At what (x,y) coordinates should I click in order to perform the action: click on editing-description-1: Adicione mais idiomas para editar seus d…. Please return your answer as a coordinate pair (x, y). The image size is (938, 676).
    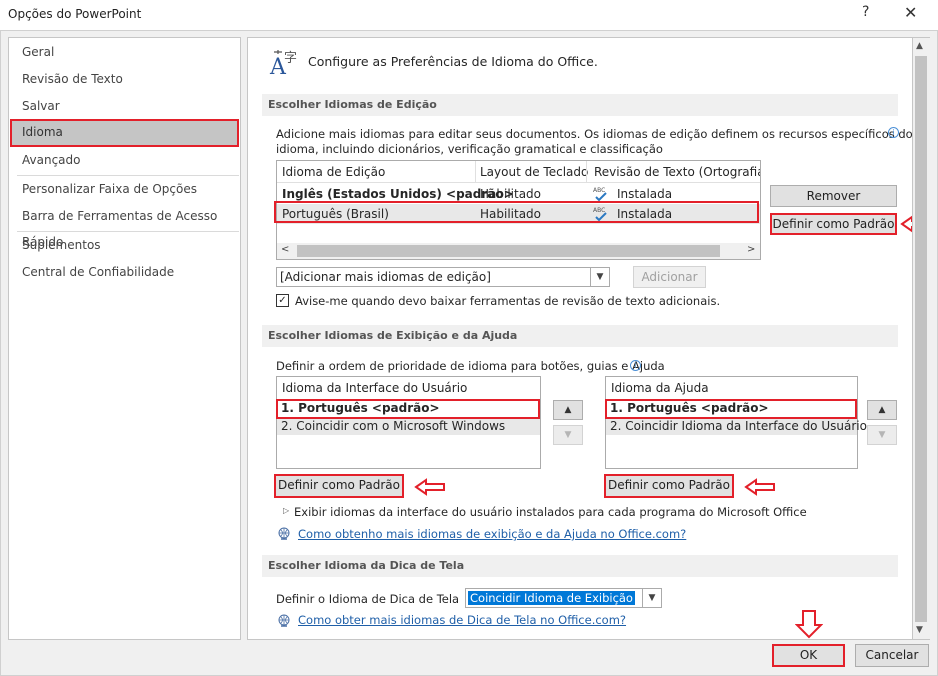
    Looking at the image, I should click on (594, 134).